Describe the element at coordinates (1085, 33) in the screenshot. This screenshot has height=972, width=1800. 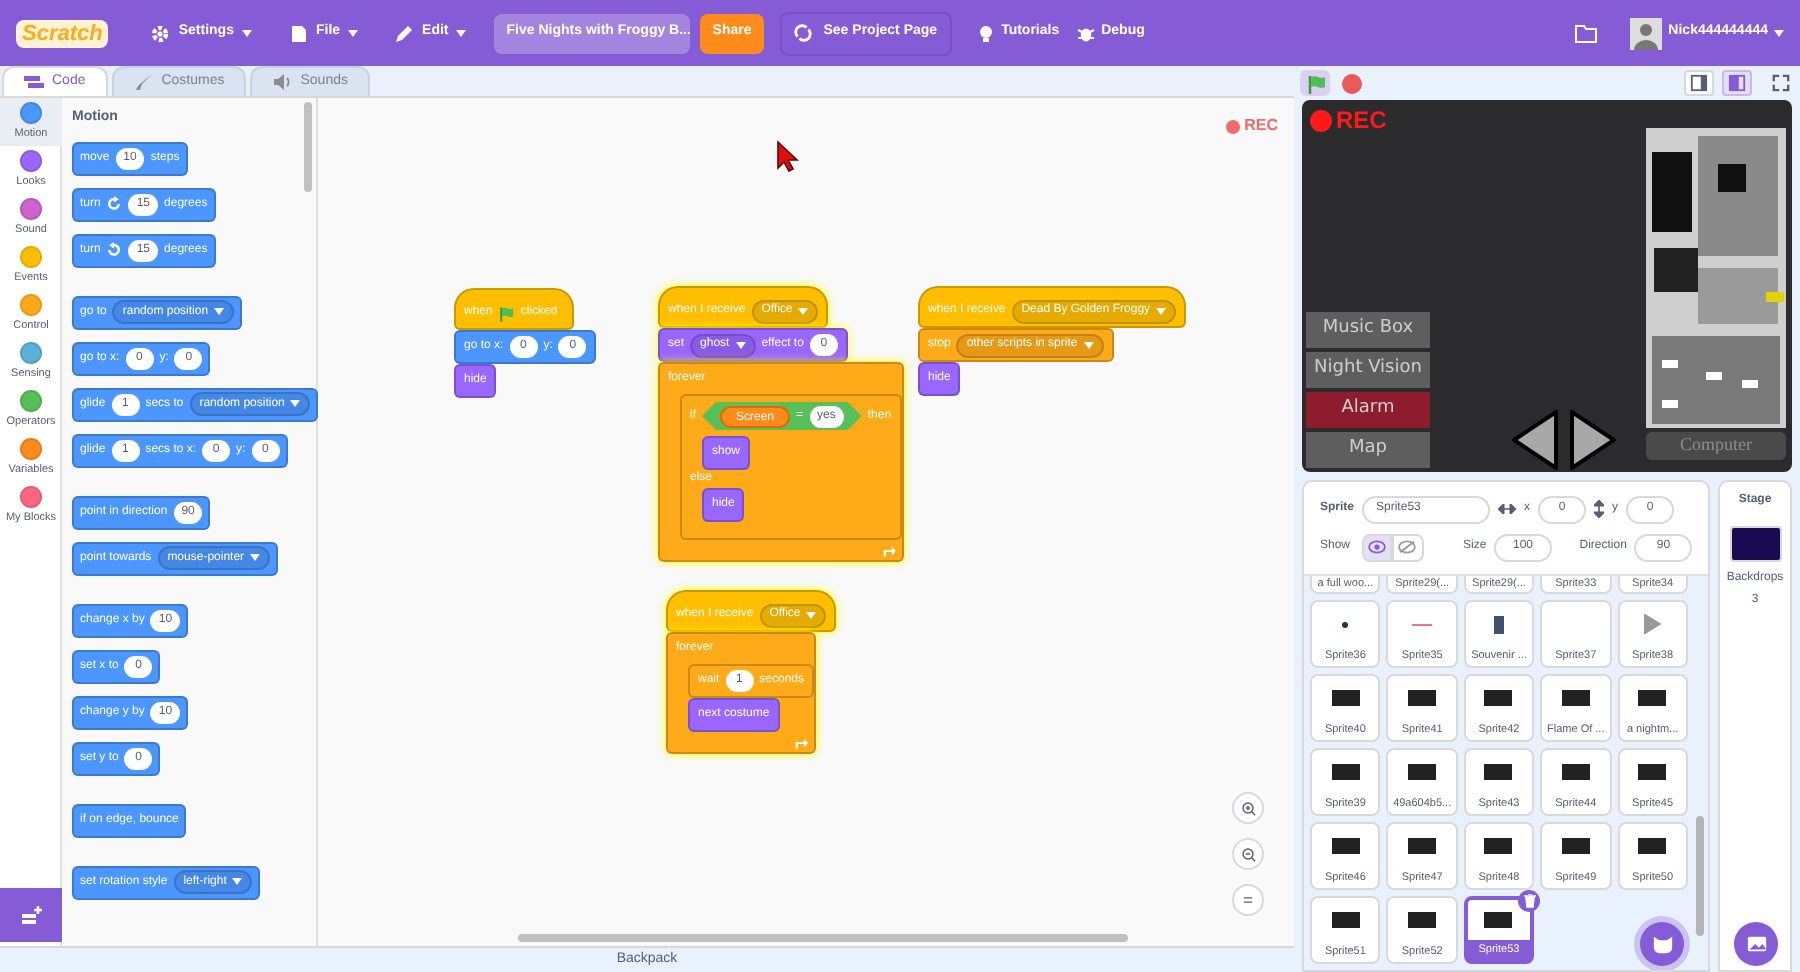
I see `bug-icon` at that location.